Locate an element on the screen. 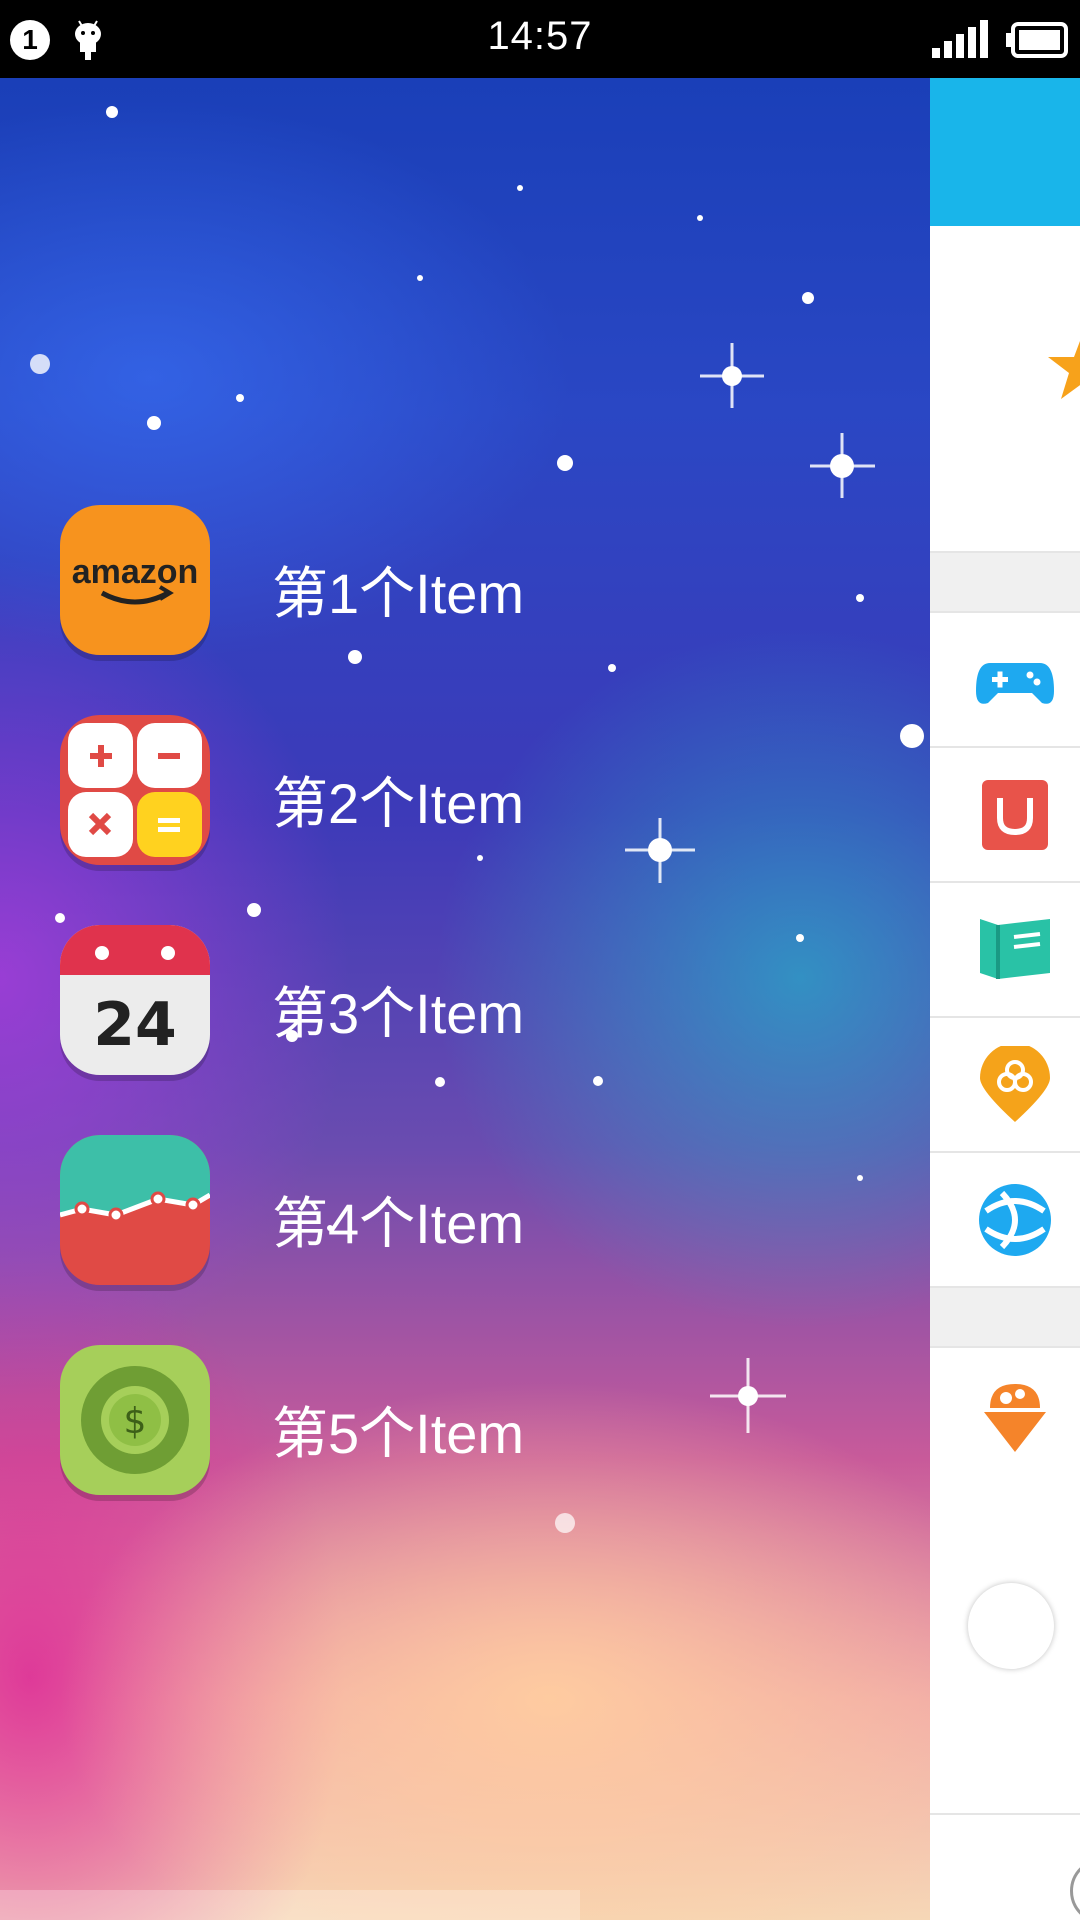 Image resolution: width=1080 pixels, height=1920 pixels. main-content: 好友 is located at coordinates (1005, 999).